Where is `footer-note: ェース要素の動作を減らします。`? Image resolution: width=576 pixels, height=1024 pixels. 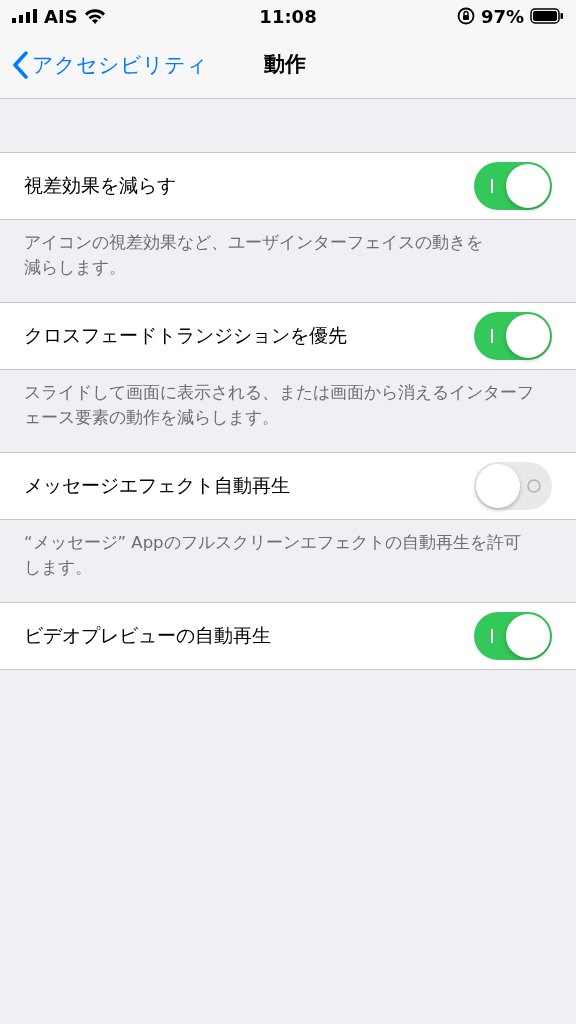 footer-note: ェース要素の動作を減らします。 is located at coordinates (152, 418).